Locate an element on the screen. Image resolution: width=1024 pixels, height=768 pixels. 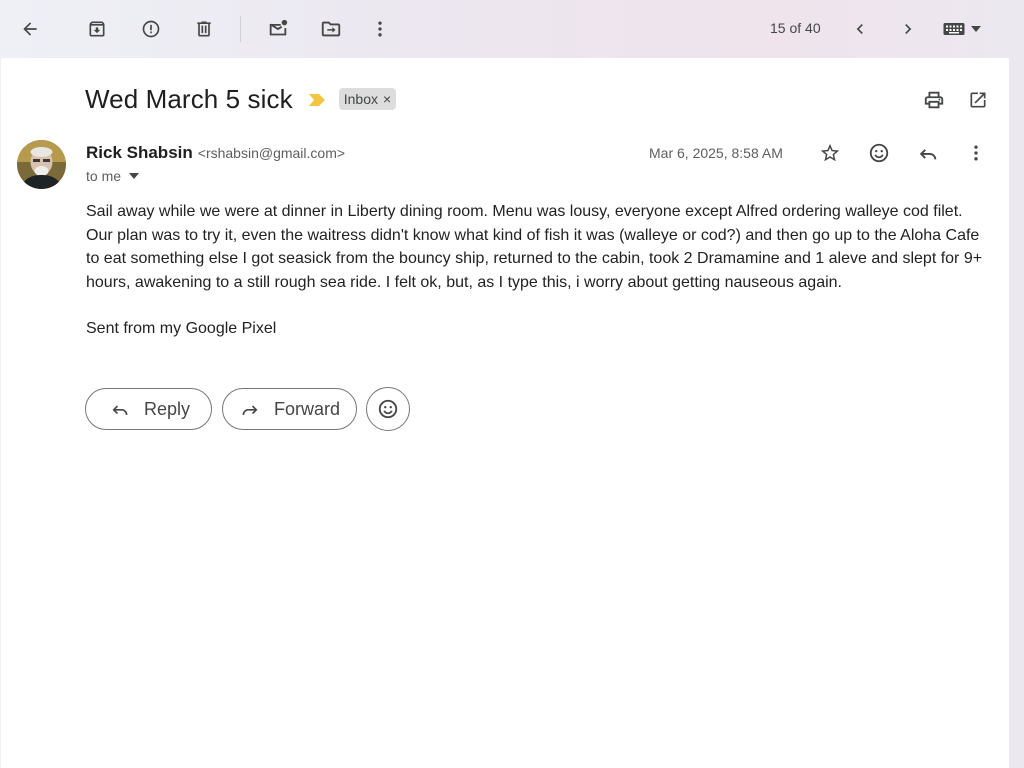
subject-row: Wed March 5 sick Inbox × is located at coordinates (241, 98).